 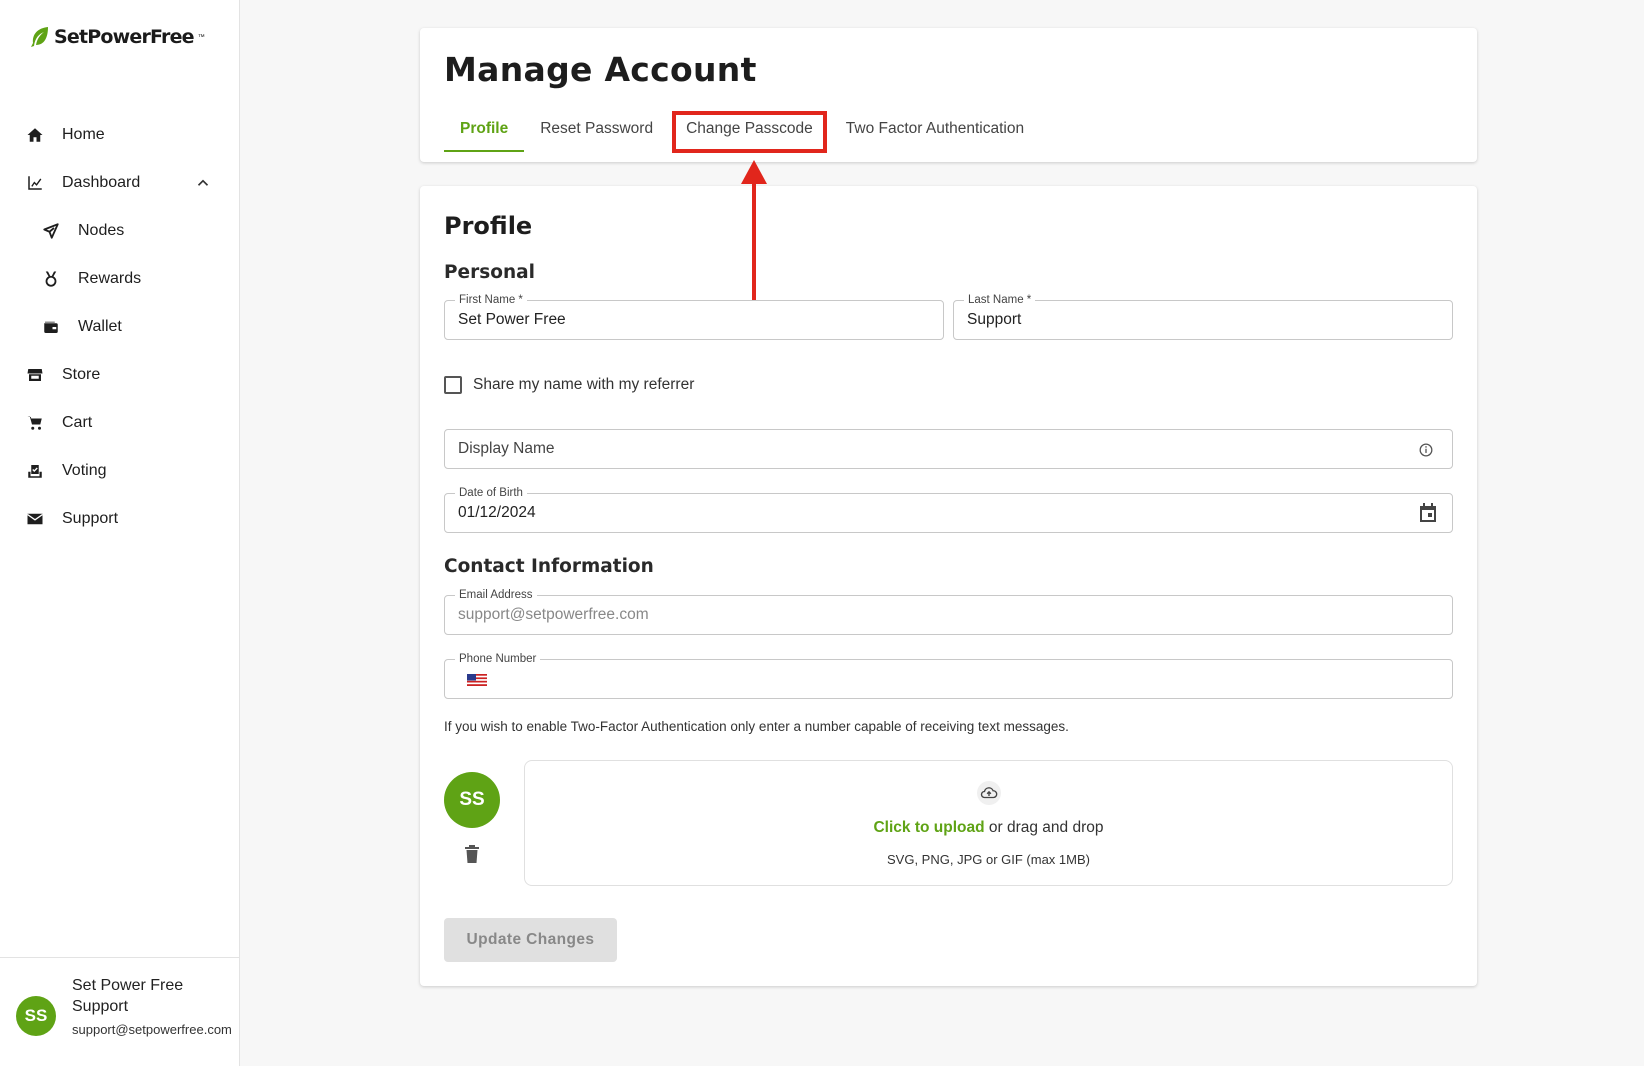 I want to click on sidebar-item-wallet: Wallet, so click(x=120, y=327).